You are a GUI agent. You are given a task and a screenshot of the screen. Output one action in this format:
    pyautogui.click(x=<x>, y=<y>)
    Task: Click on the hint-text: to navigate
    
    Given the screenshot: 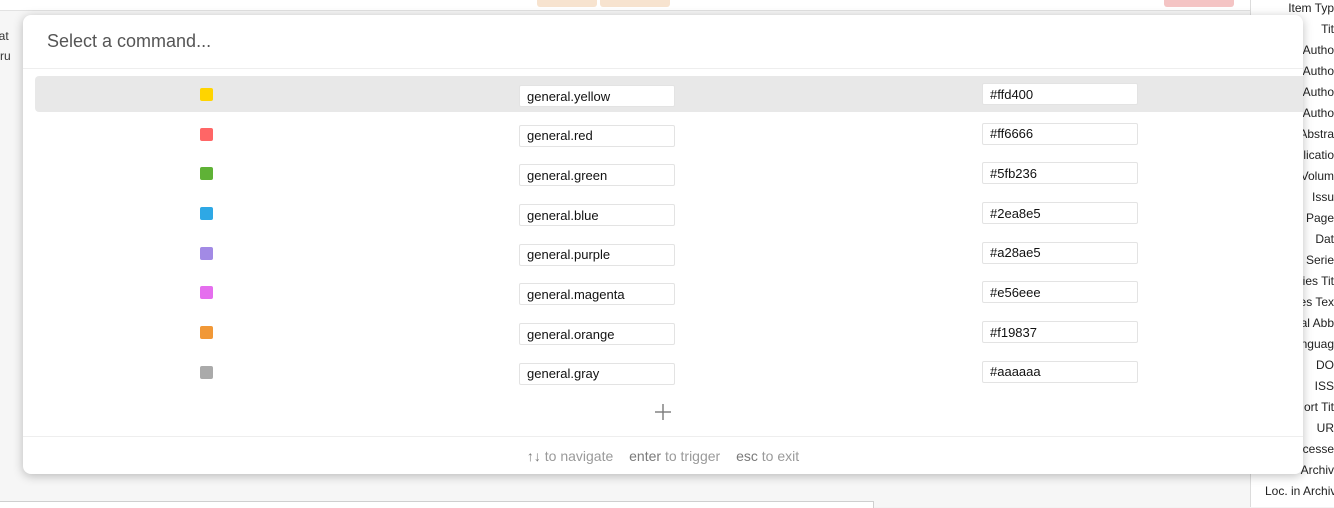 What is the action you would take?
    pyautogui.click(x=579, y=456)
    